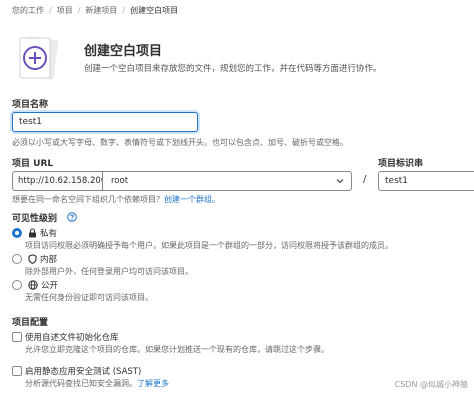  What do you see at coordinates (227, 181) in the screenshot?
I see `namespace-select: root` at bounding box center [227, 181].